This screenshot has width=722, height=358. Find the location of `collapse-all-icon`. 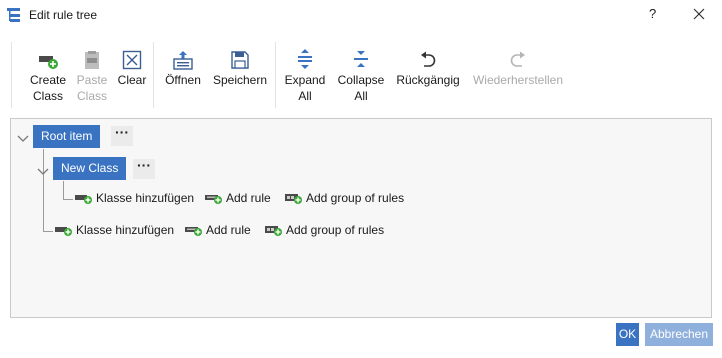

collapse-all-icon is located at coordinates (361, 56).